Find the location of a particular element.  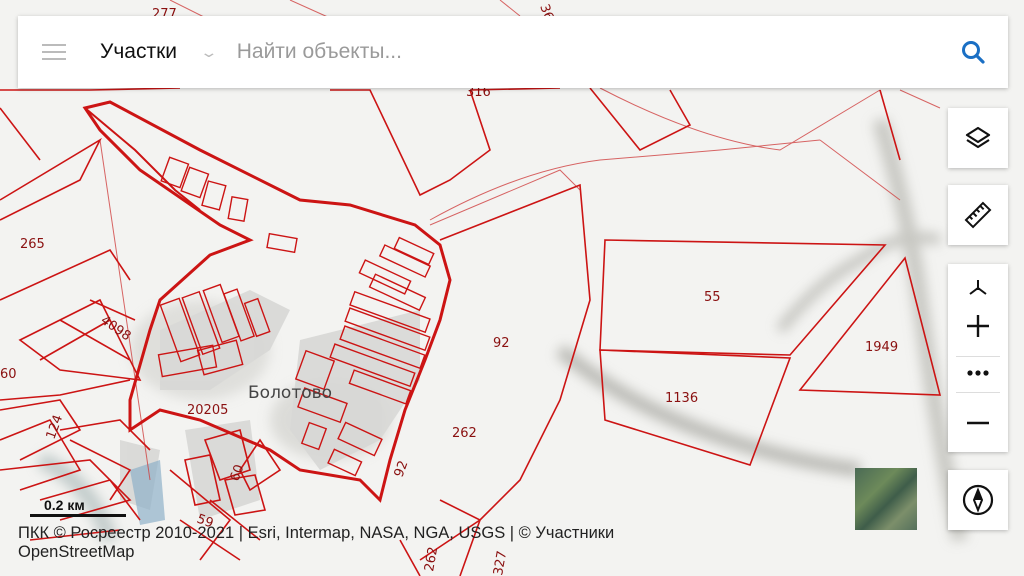

search-input is located at coordinates (586, 52).